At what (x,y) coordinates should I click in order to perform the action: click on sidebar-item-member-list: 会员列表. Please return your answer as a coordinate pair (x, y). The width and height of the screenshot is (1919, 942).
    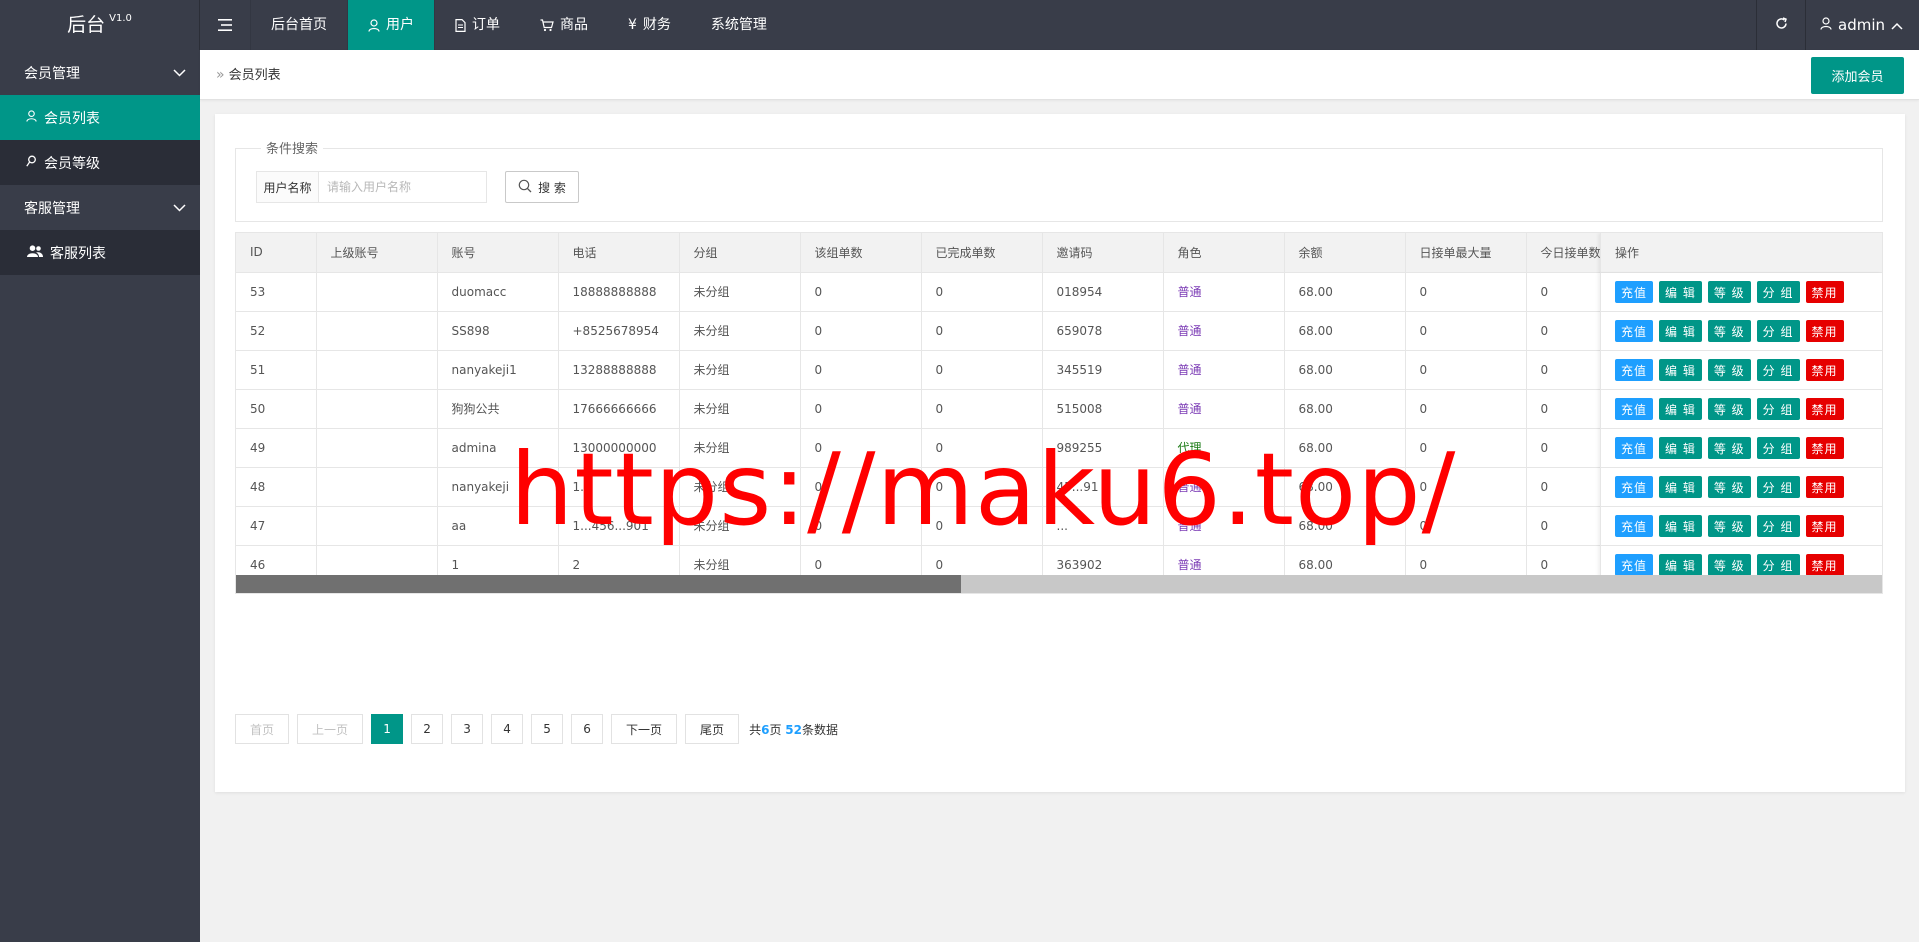
    Looking at the image, I should click on (100, 117).